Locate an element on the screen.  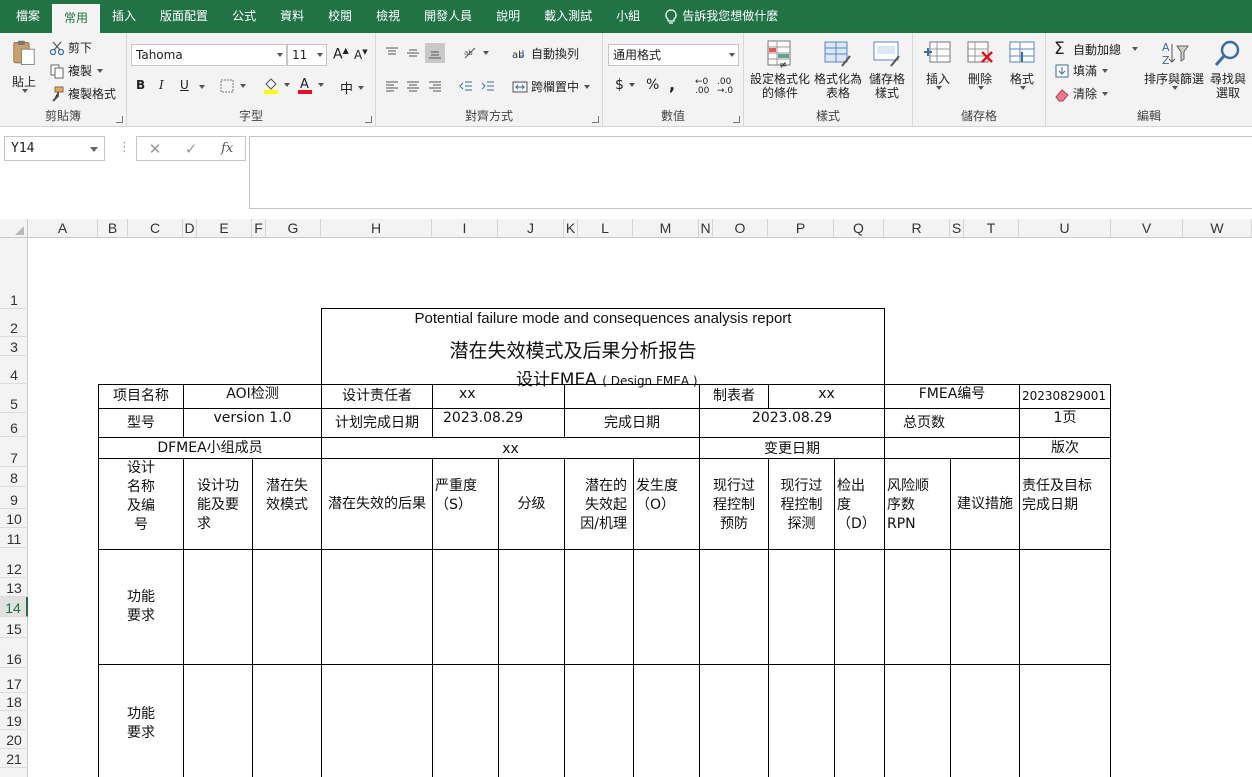
wrap-text-button: ab 自動換列 is located at coordinates (545, 53).